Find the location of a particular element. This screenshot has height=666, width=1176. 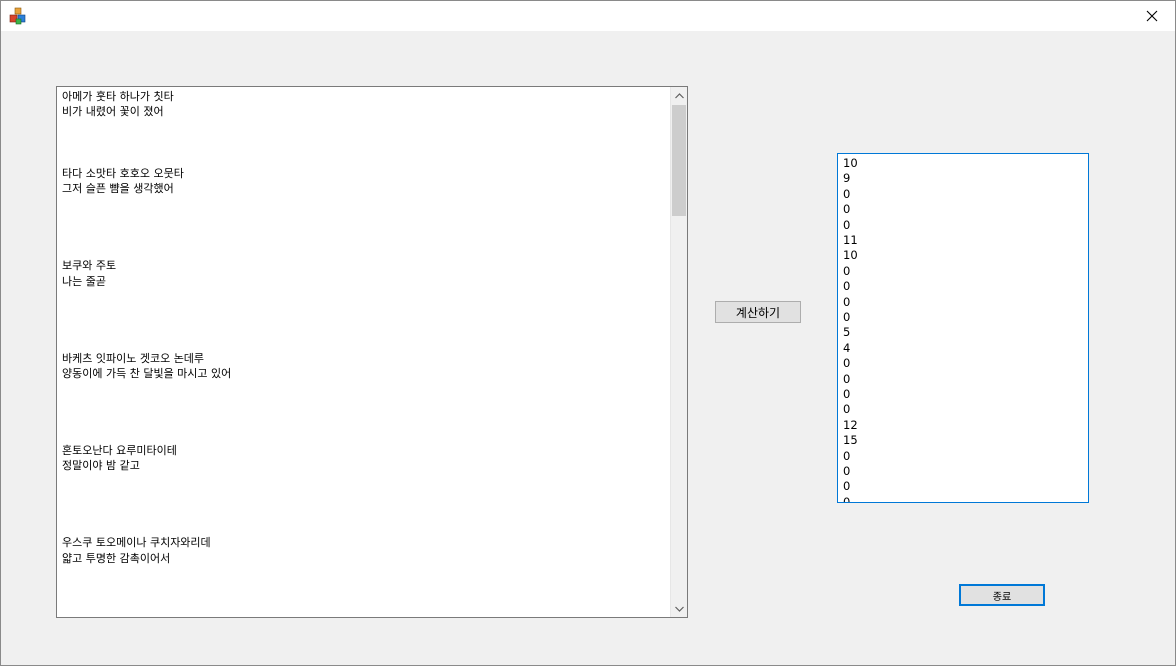

lyrics-line: 비가 내렸어 꽃이 졌어 is located at coordinates (113, 112).